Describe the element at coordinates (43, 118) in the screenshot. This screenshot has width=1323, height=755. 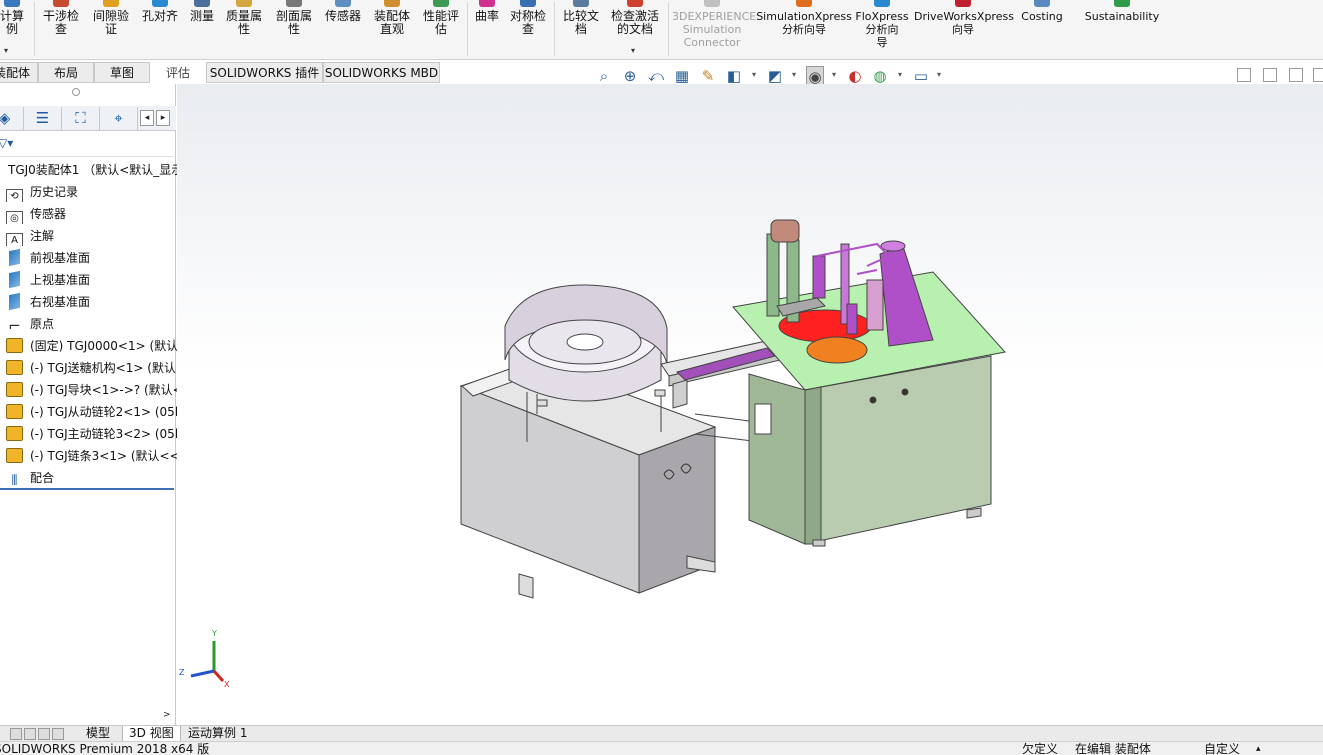
I see `property-manager-icon: ☰` at that location.